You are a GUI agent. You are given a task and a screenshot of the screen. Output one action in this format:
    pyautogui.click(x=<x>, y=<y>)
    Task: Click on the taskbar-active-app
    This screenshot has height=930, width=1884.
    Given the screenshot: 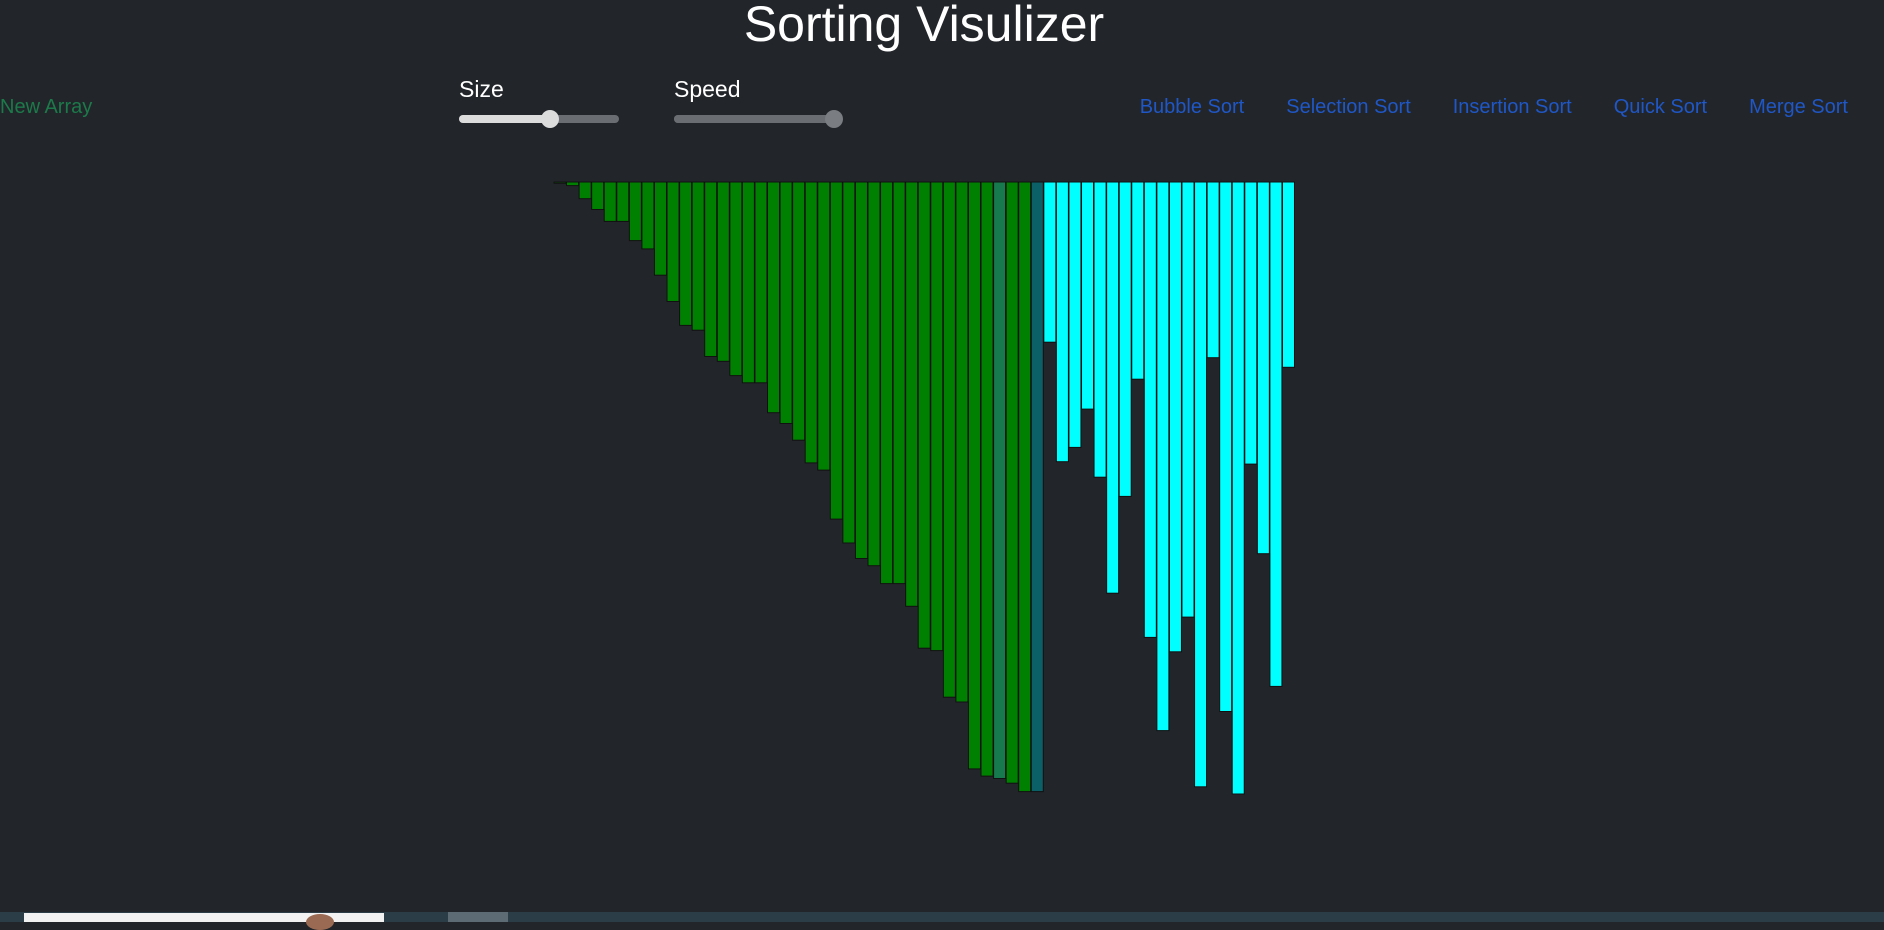 What is the action you would take?
    pyautogui.click(x=478, y=917)
    